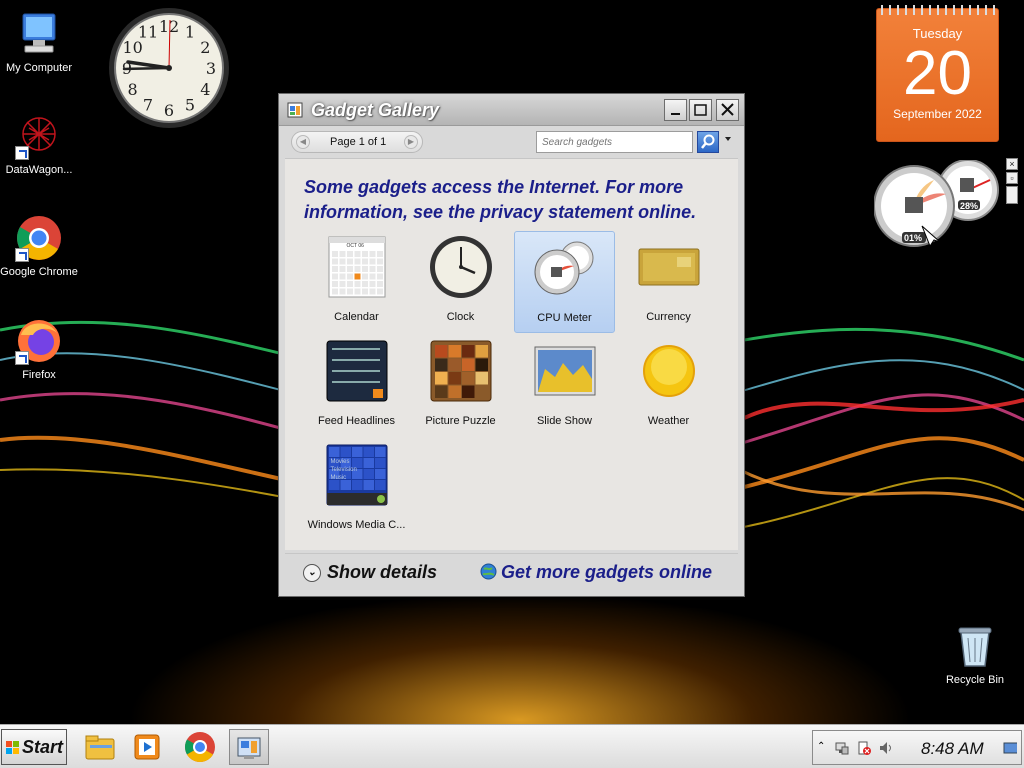 The width and height of the screenshot is (1024, 768). Describe the element at coordinates (356, 386) in the screenshot. I see `gadget-tile-feed-headlines: Feed Headlines` at that location.